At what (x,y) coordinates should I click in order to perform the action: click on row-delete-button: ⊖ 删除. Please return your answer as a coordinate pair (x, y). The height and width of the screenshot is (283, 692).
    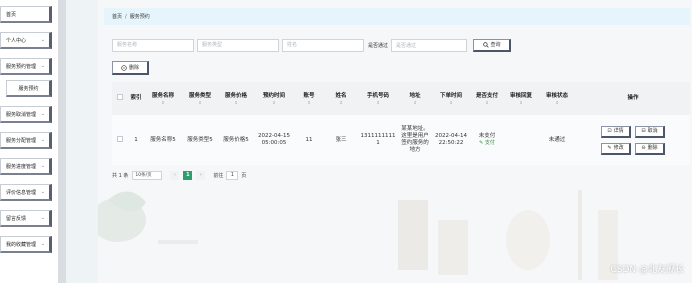
    Looking at the image, I should click on (650, 148).